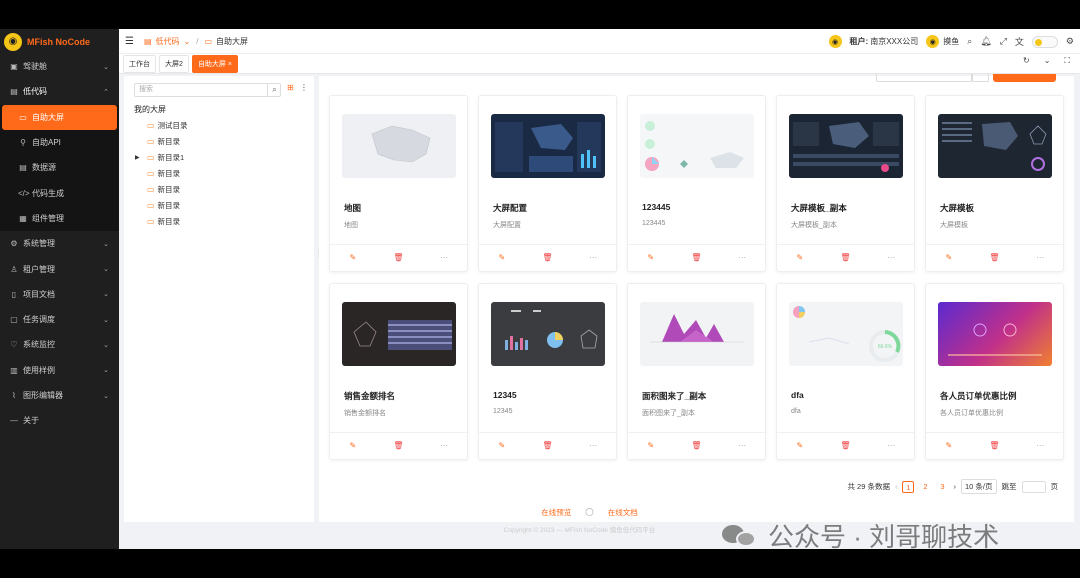 The height and width of the screenshot is (578, 1080). What do you see at coordinates (924, 78) in the screenshot?
I see `filter-input` at bounding box center [924, 78].